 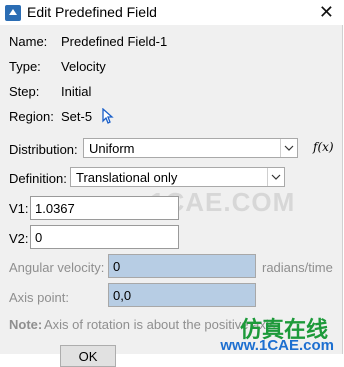 I want to click on v1-input: 1.0367, so click(x=104, y=208).